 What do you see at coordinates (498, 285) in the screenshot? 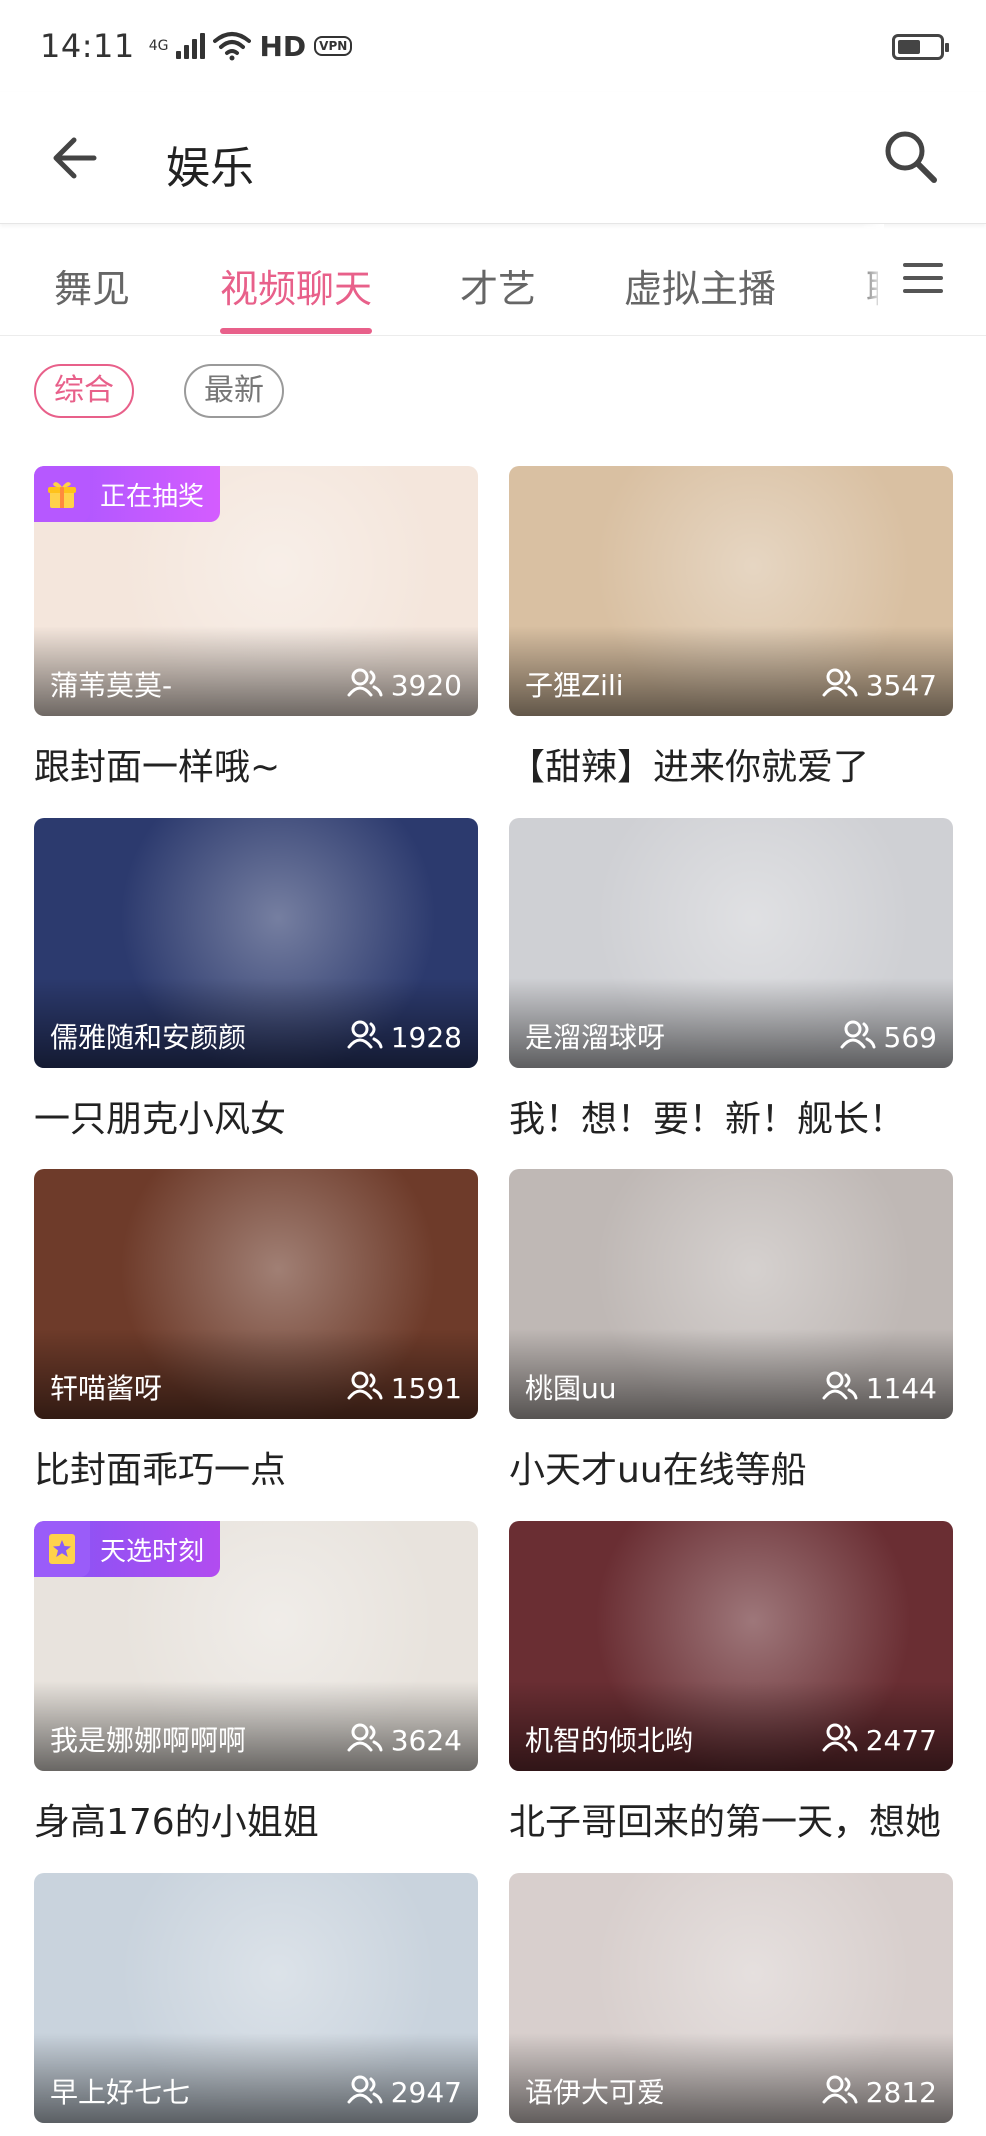
I see `tab-talent: 才艺` at bounding box center [498, 285].